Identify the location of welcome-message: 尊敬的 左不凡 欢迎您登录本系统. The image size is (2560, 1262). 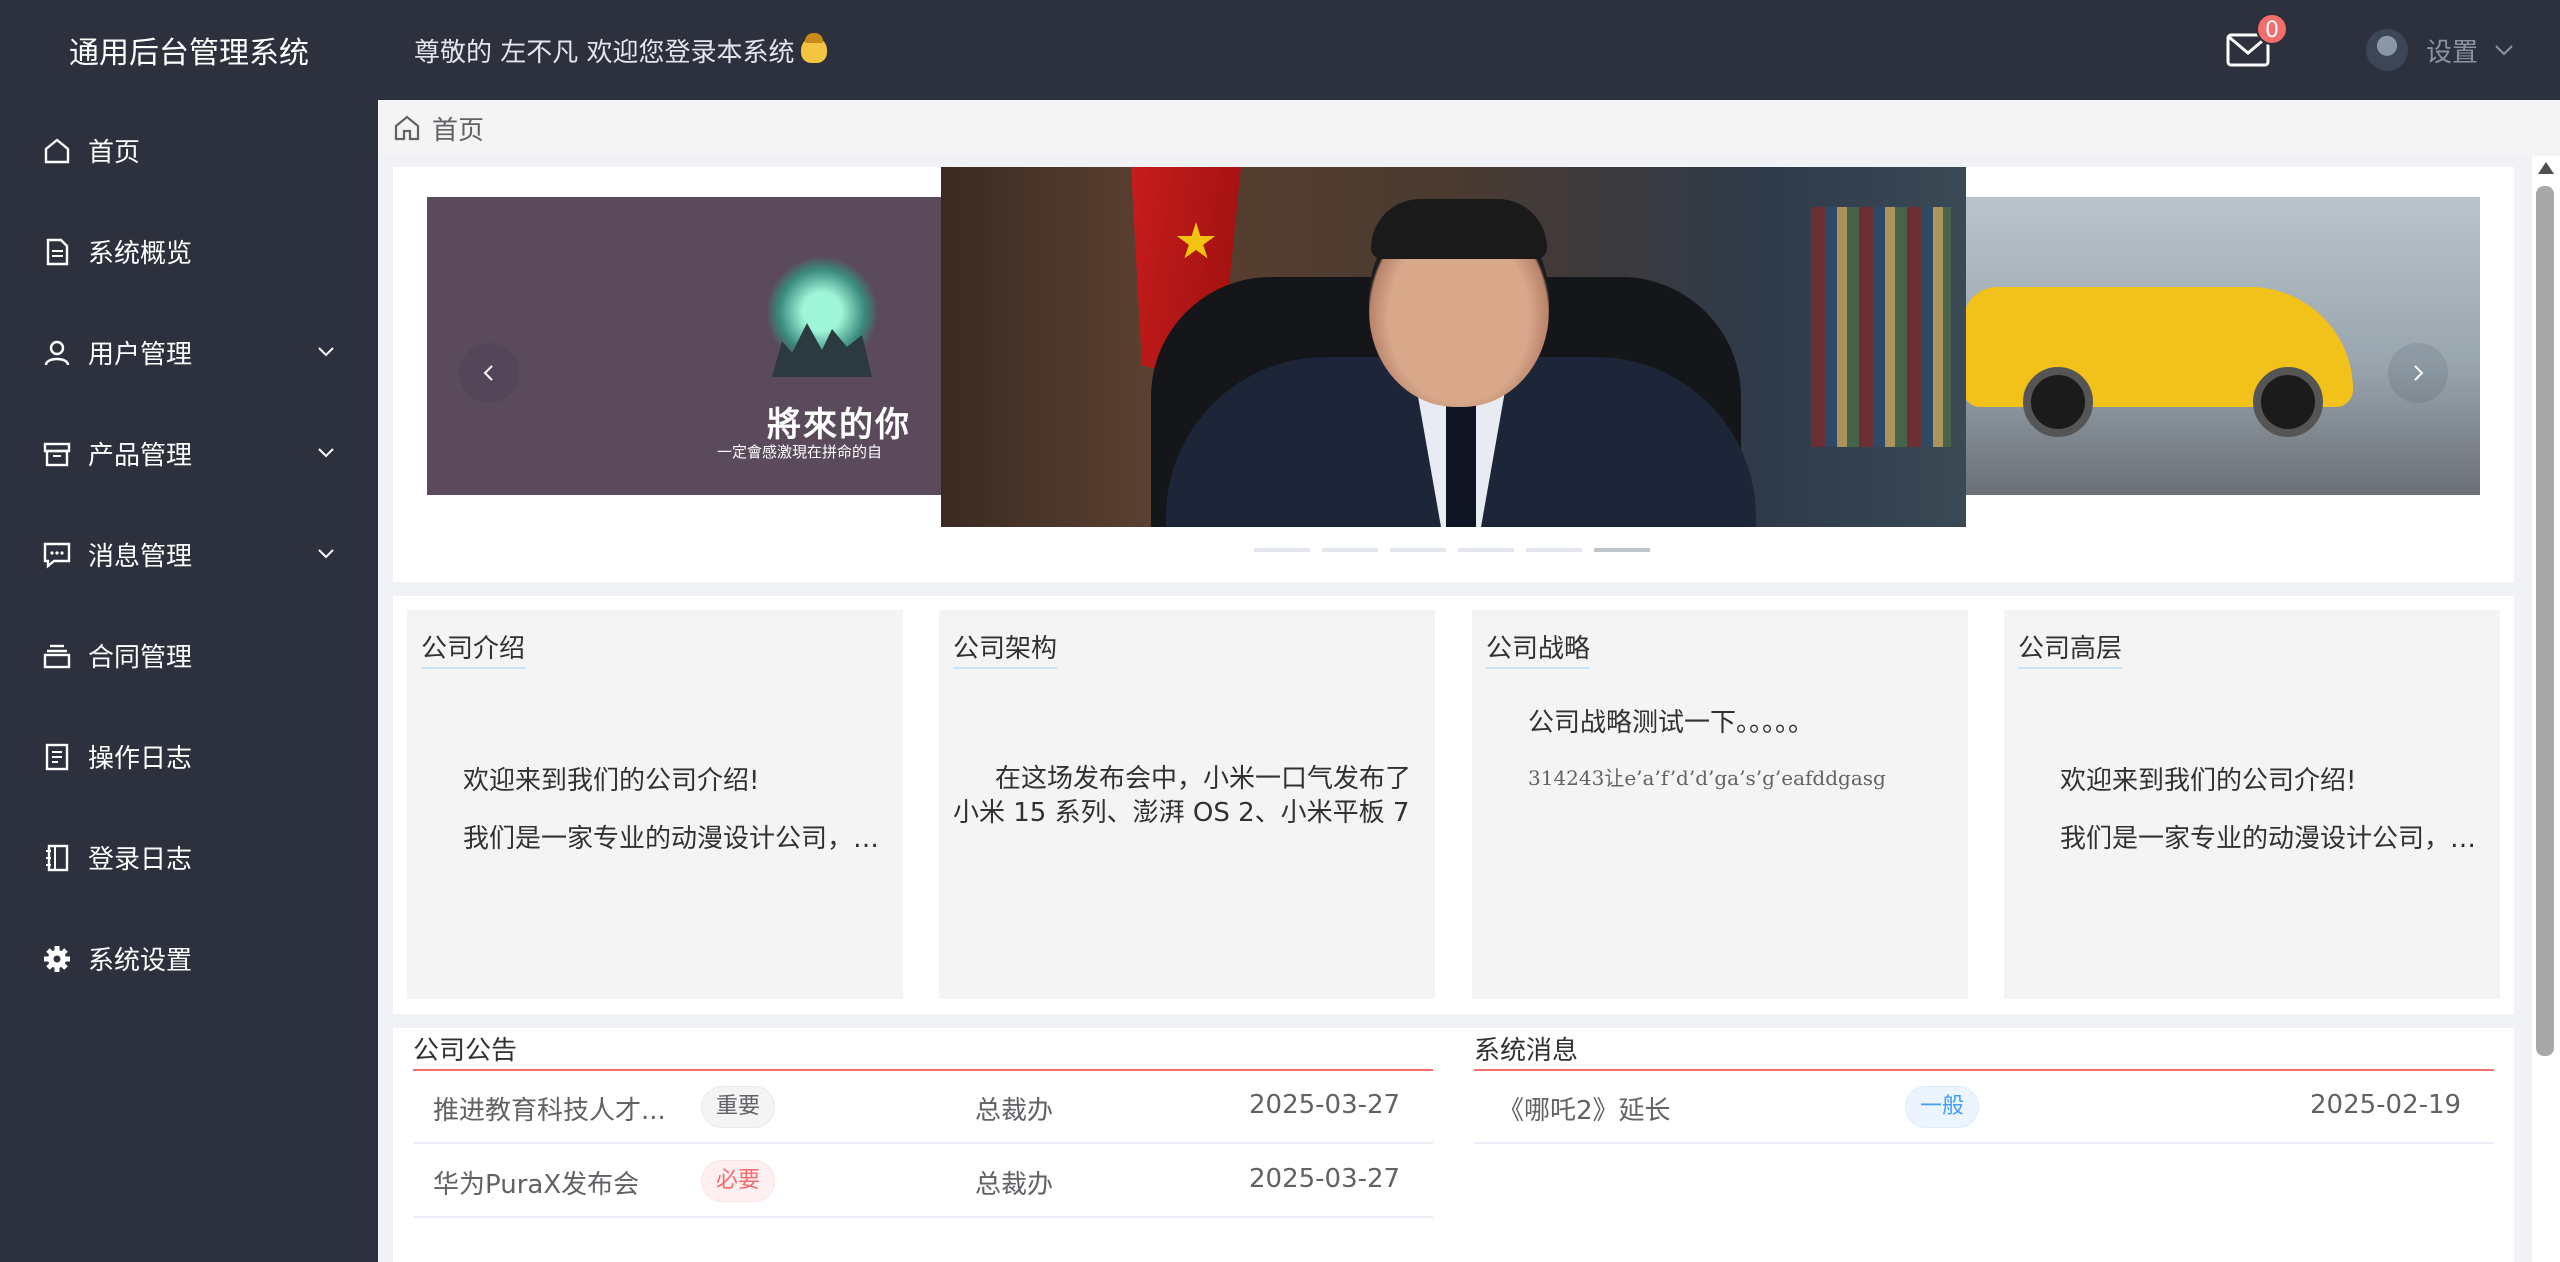
(620, 50).